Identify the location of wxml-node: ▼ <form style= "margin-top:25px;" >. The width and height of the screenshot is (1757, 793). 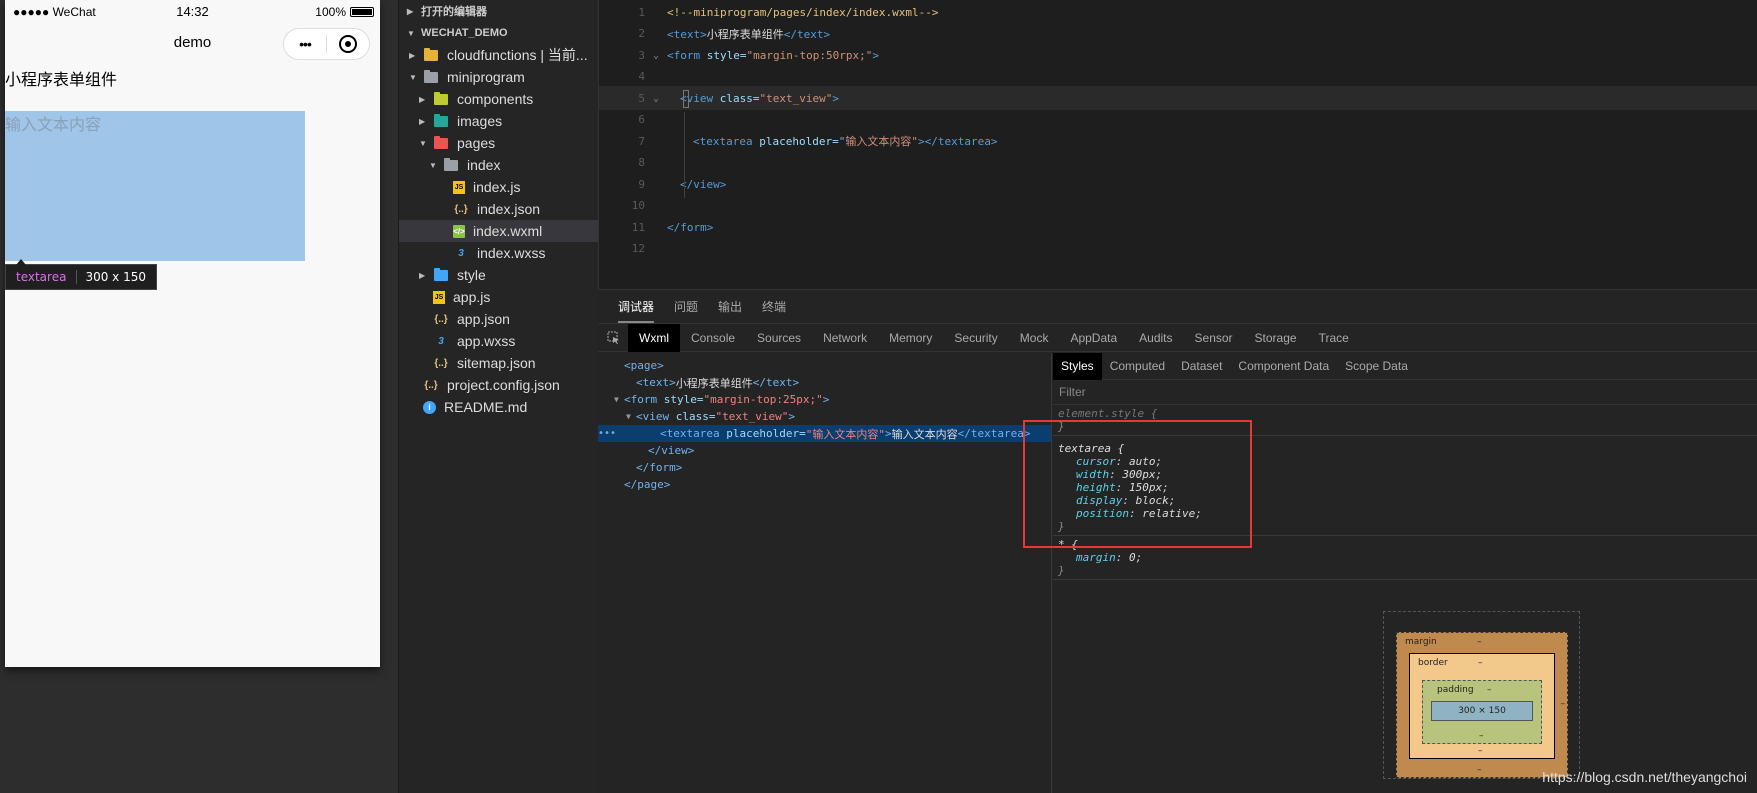
(824, 399).